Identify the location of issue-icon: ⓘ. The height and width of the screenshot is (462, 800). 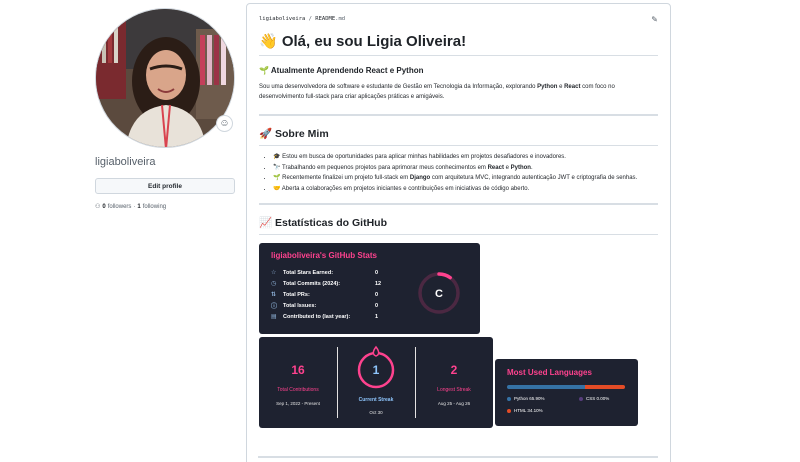
(274, 307).